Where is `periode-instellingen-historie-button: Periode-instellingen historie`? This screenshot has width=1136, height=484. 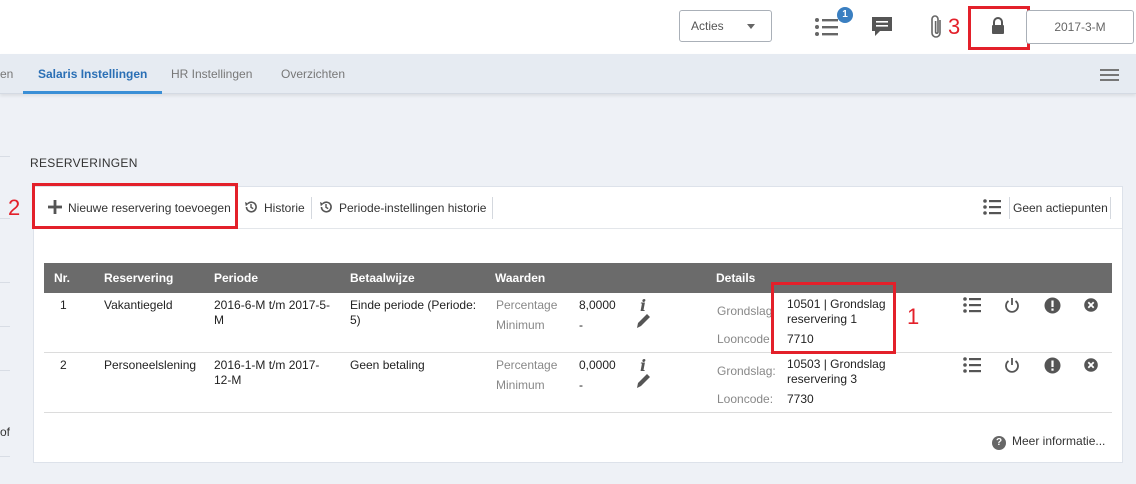
periode-instellingen-historie-button: Periode-instellingen historie is located at coordinates (402, 208).